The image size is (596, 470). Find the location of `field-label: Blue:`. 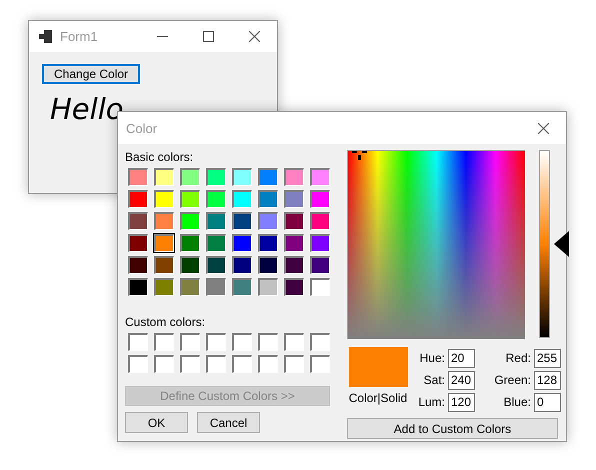

field-label: Blue: is located at coordinates (517, 402).